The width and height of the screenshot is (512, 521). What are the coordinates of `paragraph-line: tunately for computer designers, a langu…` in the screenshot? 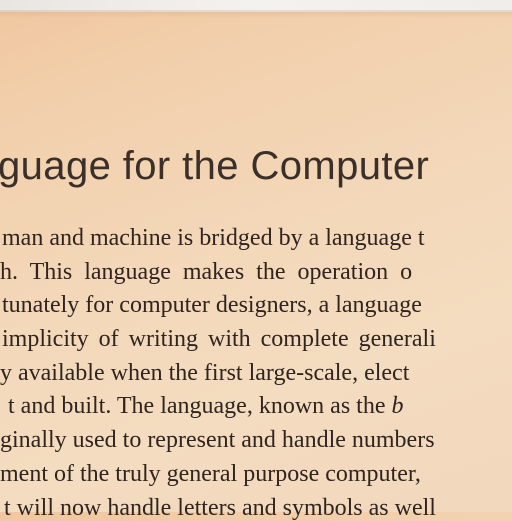 It's located at (212, 305).